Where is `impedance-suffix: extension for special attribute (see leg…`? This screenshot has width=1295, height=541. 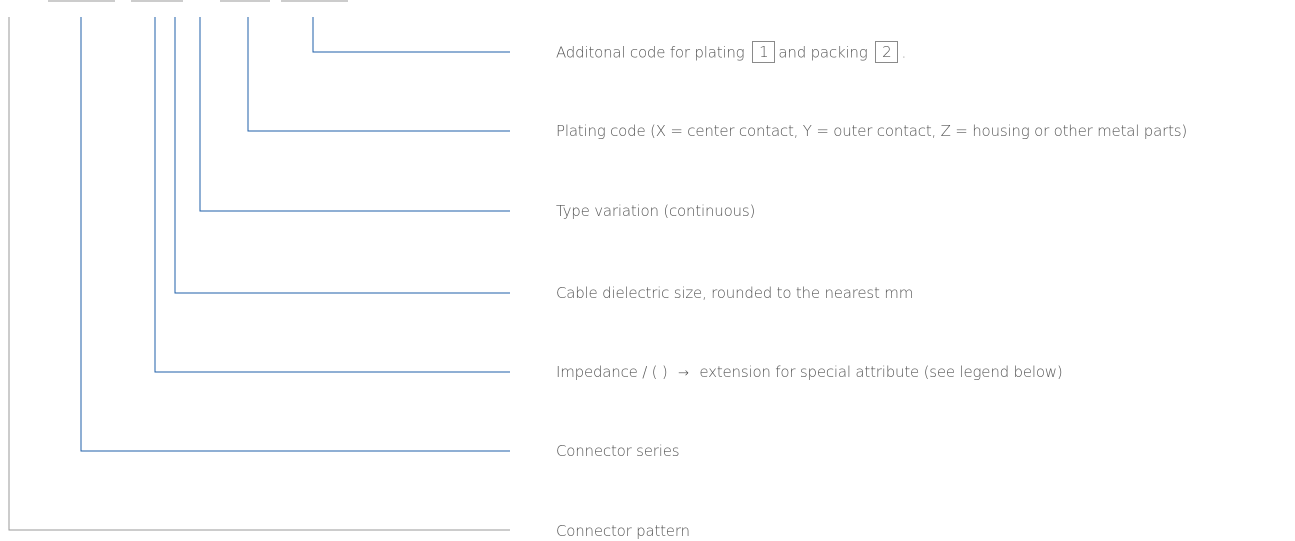
impedance-suffix: extension for special attribute (see leg… is located at coordinates (881, 372).